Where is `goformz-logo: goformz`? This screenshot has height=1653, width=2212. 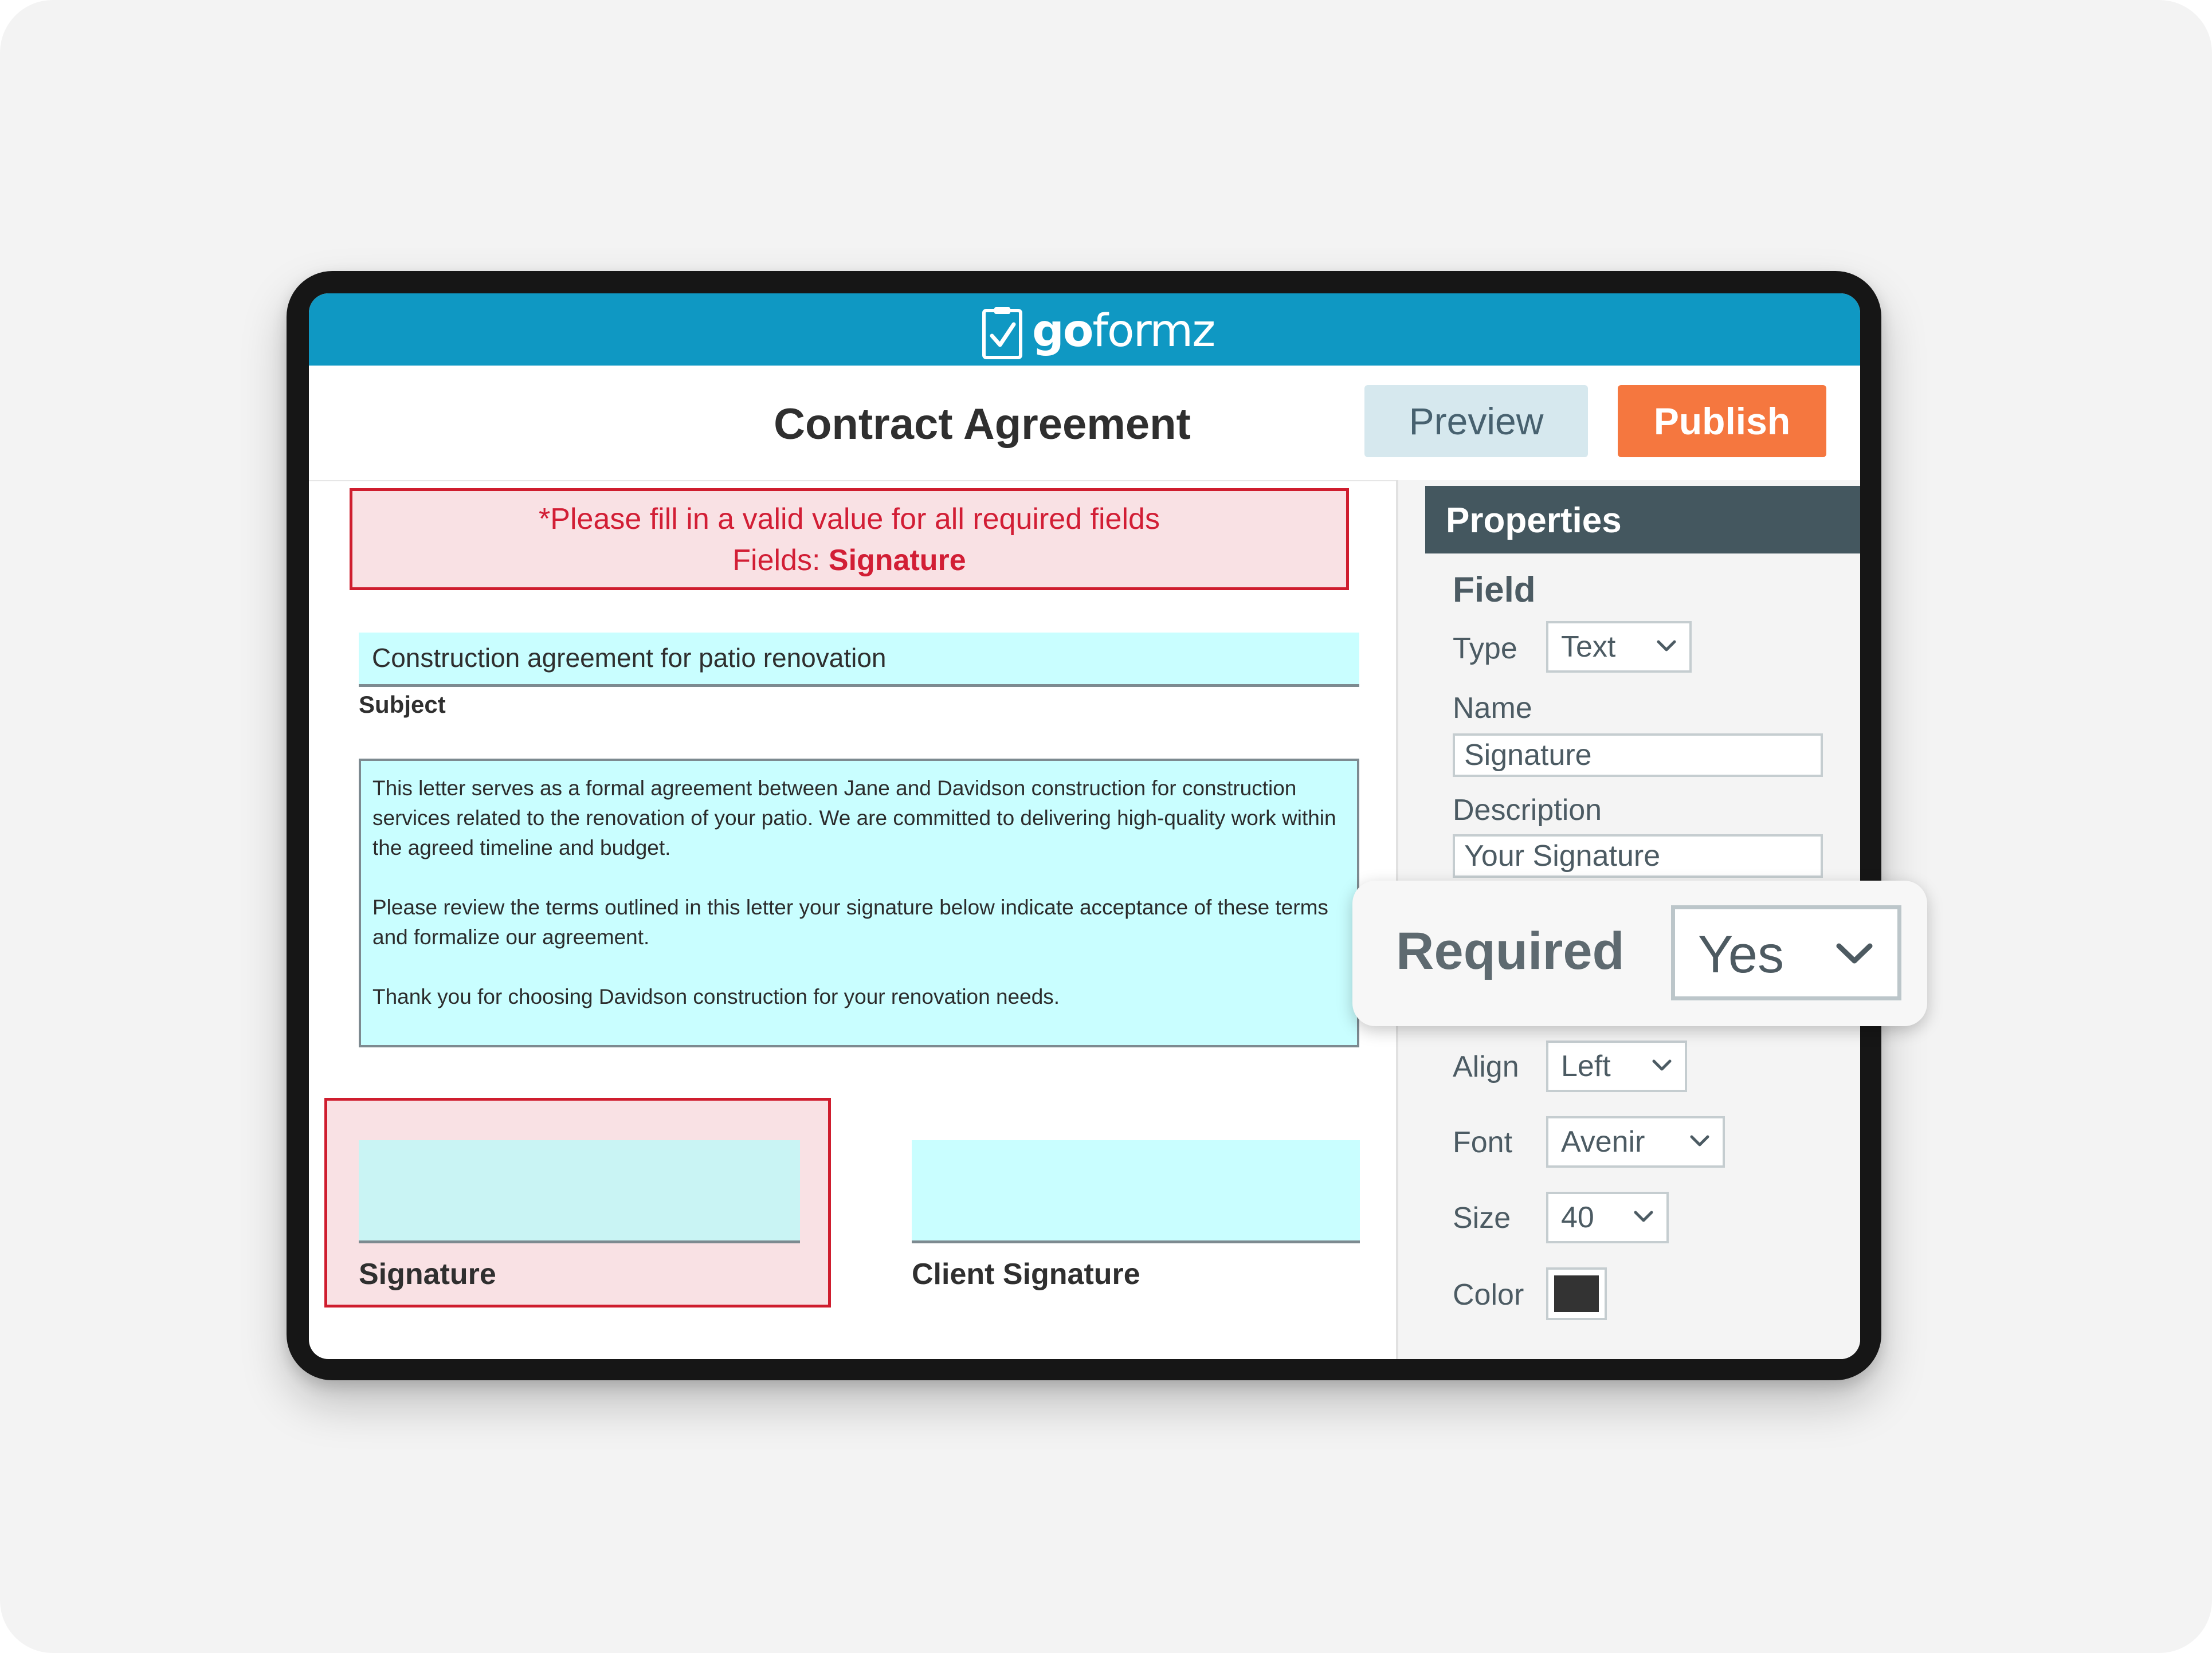
goformz-logo: goformz is located at coordinates (1098, 331).